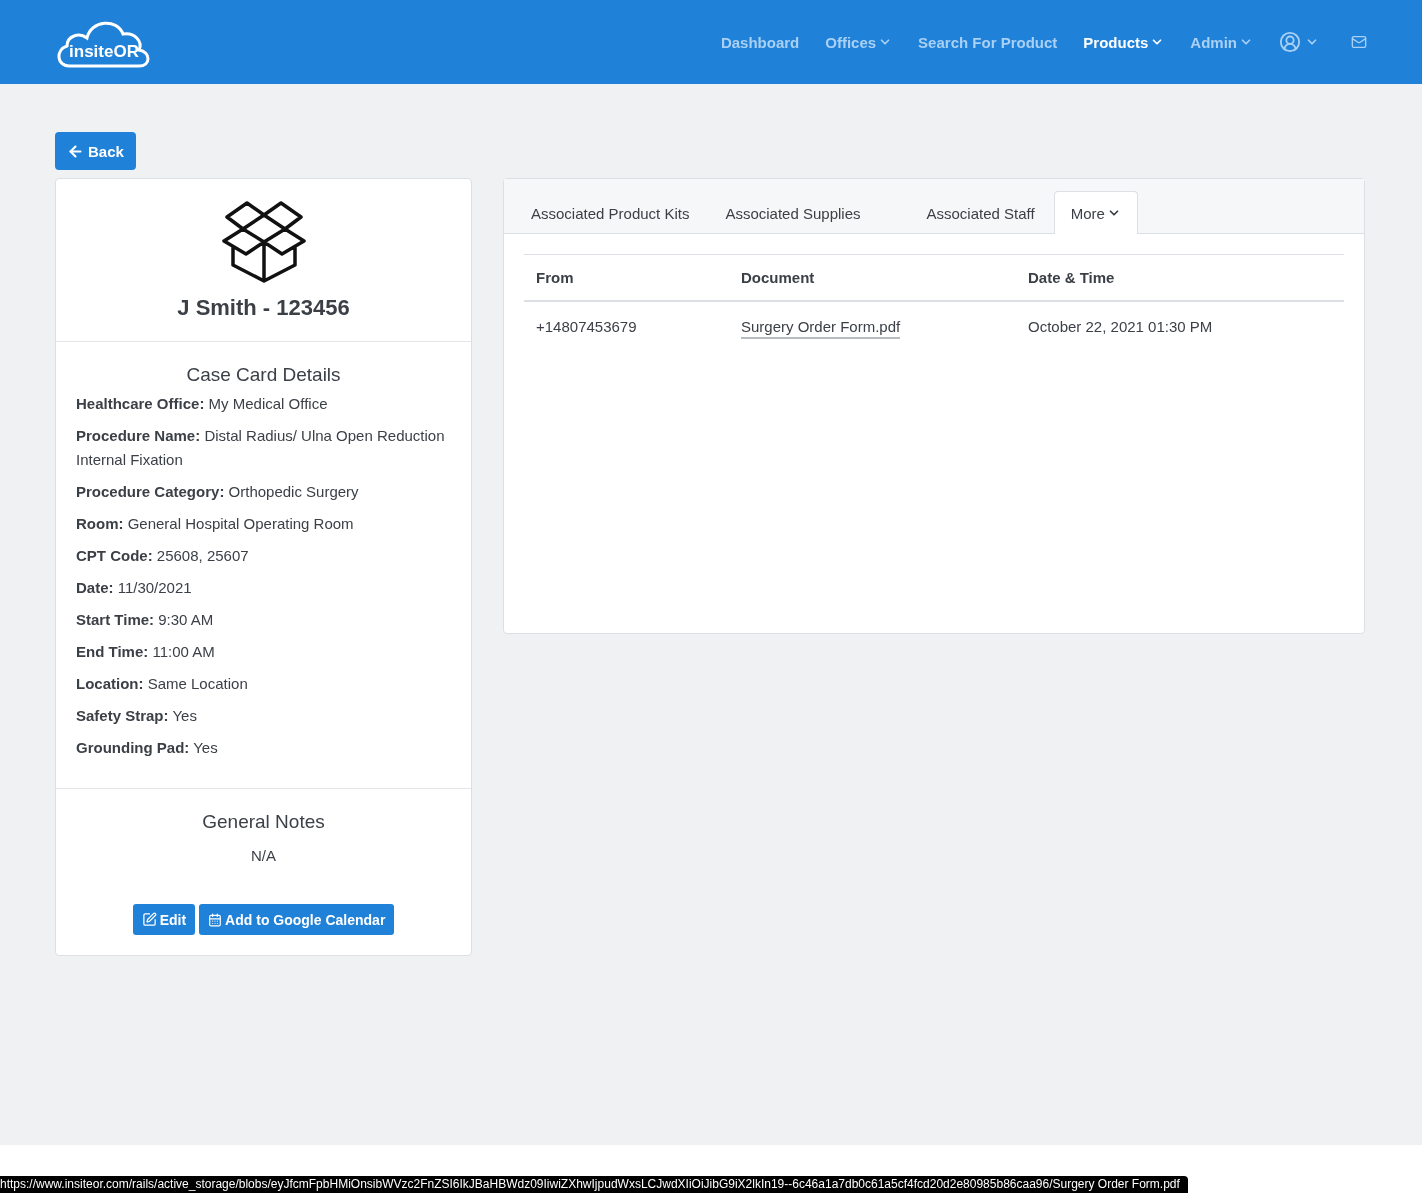 The height and width of the screenshot is (1193, 1422). What do you see at coordinates (760, 42) in the screenshot?
I see `nav-link: Dashboard` at bounding box center [760, 42].